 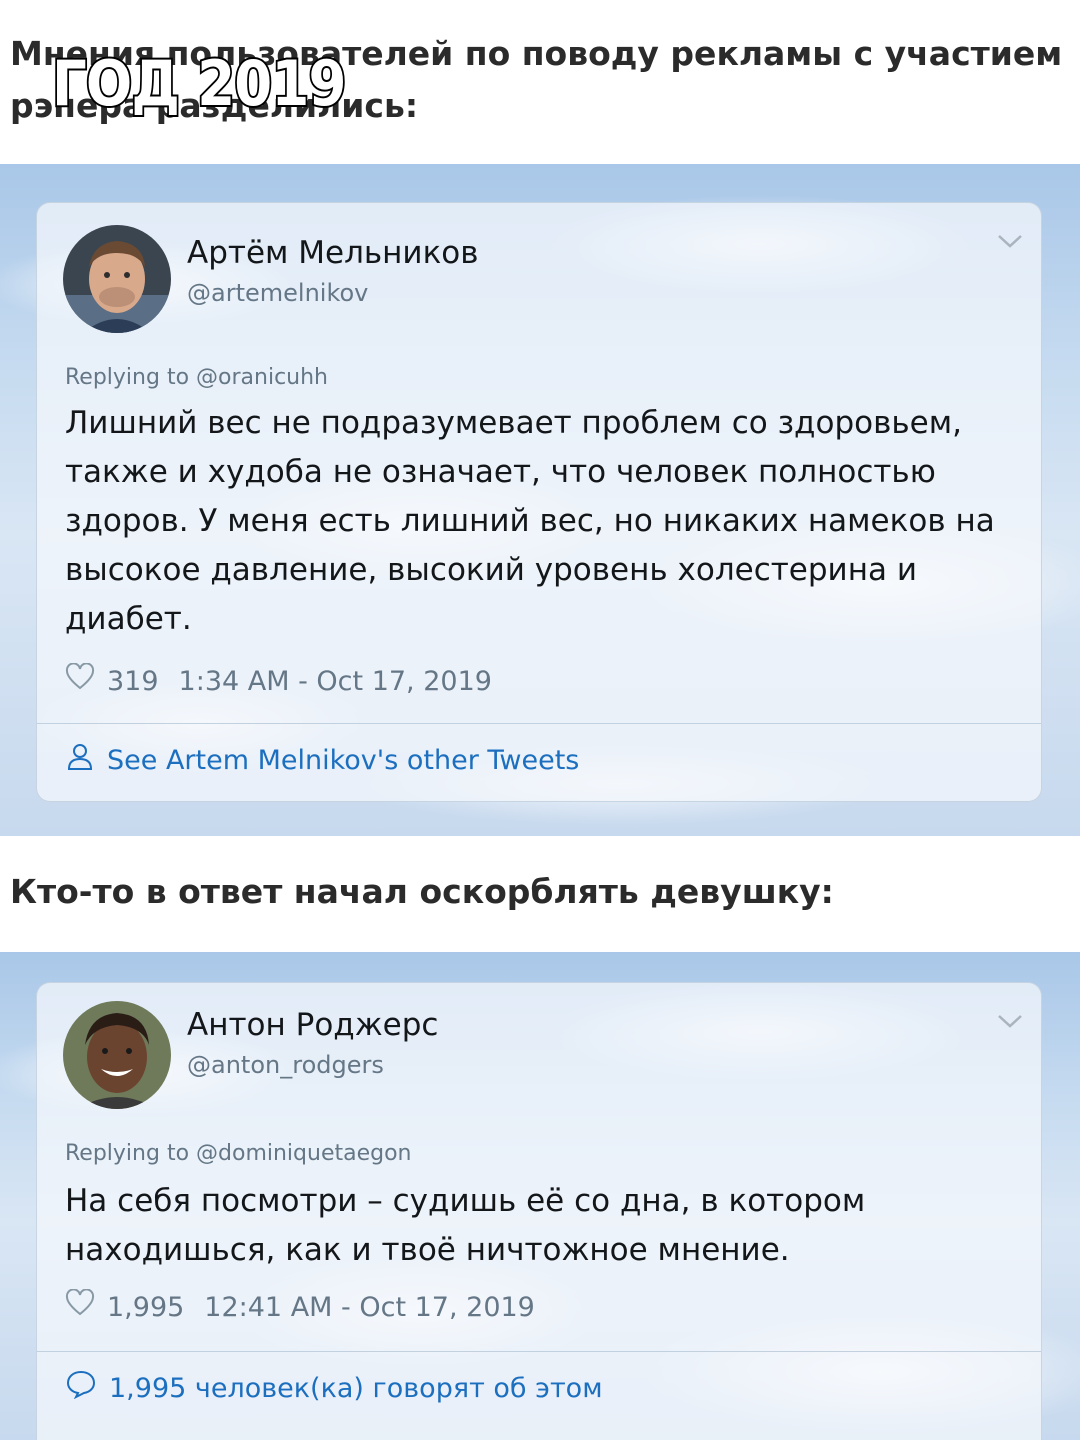 What do you see at coordinates (369, 1308) in the screenshot?
I see `tweet-timestamp: 12:41 AM - Oct 17, 2019` at bounding box center [369, 1308].